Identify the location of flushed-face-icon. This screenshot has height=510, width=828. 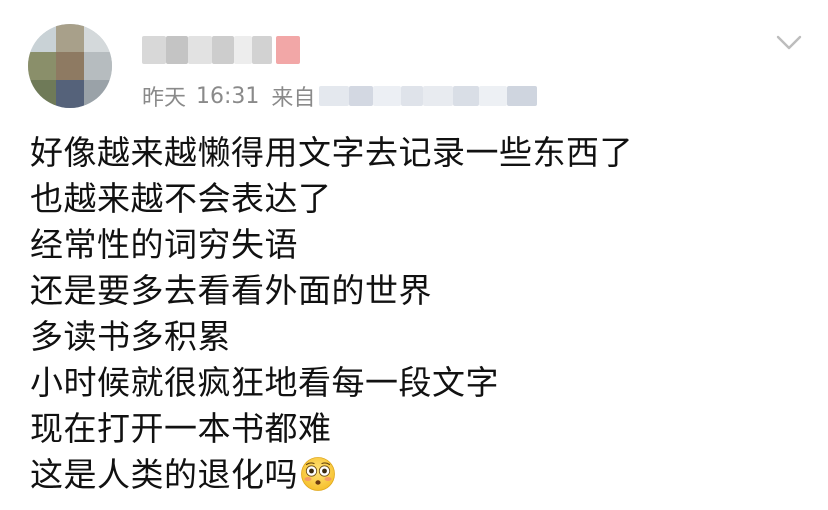
(318, 473).